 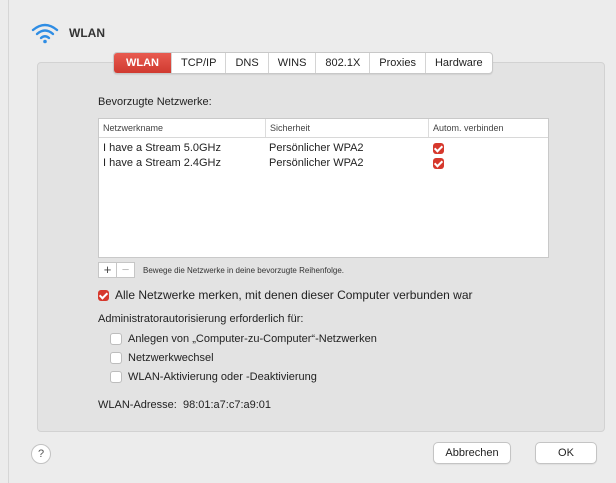 What do you see at coordinates (143, 63) in the screenshot?
I see `tab-wlan: WLAN` at bounding box center [143, 63].